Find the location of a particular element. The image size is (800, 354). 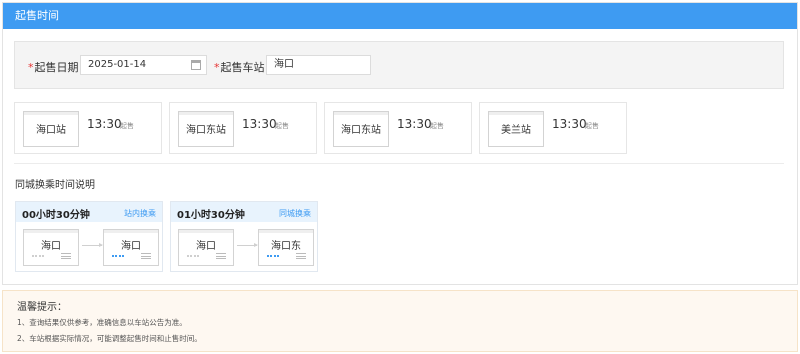

query-form: *起售日期 2025-01-14 *起售车站 海口 is located at coordinates (399, 65).